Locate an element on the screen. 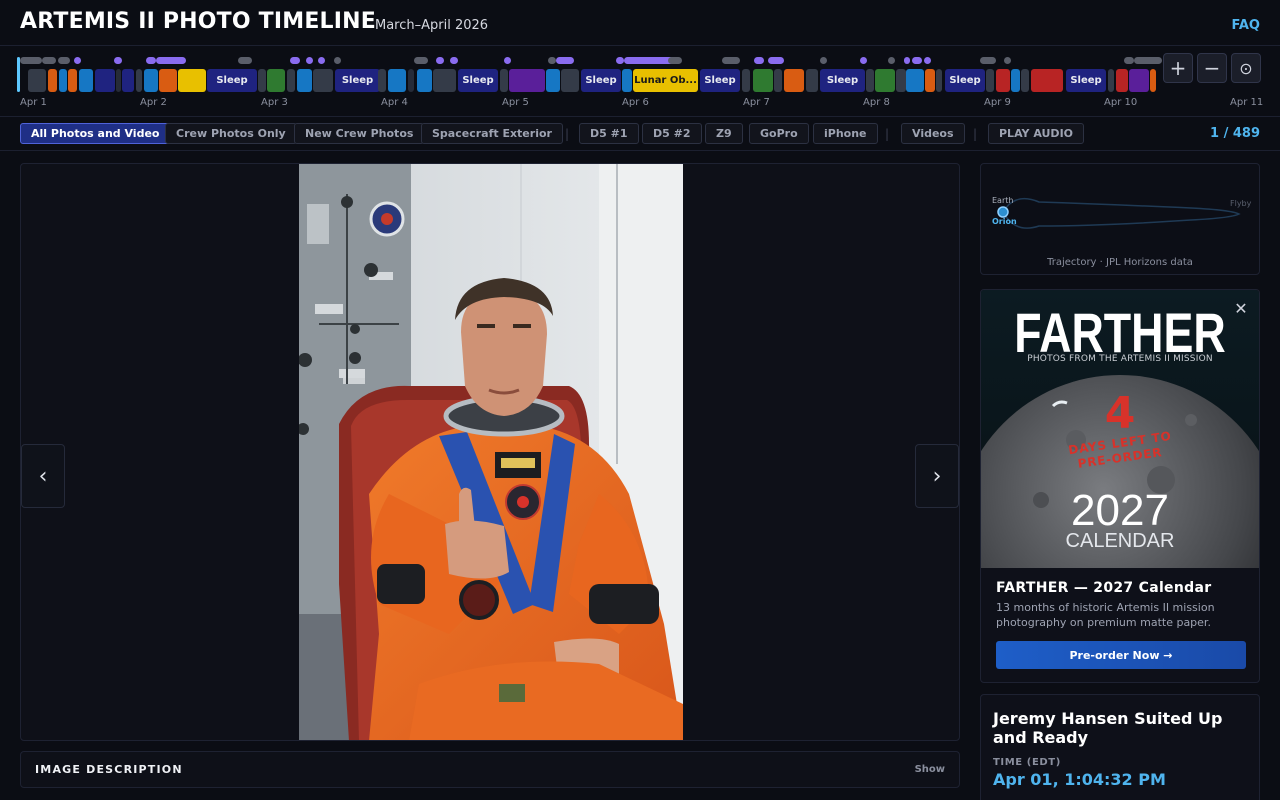 The width and height of the screenshot is (1280, 800). filter-all-photos-video: All Photos and Video is located at coordinates (95, 133).